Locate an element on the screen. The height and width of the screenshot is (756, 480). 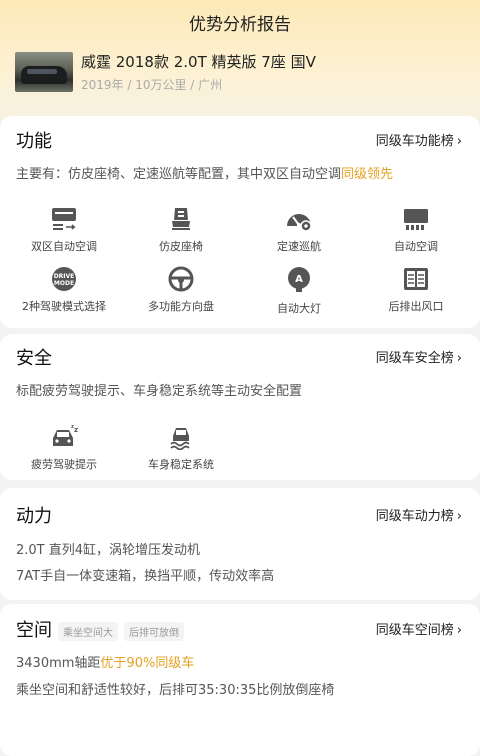
function-rank-label: 同级车功能榜 is located at coordinates (414, 141).